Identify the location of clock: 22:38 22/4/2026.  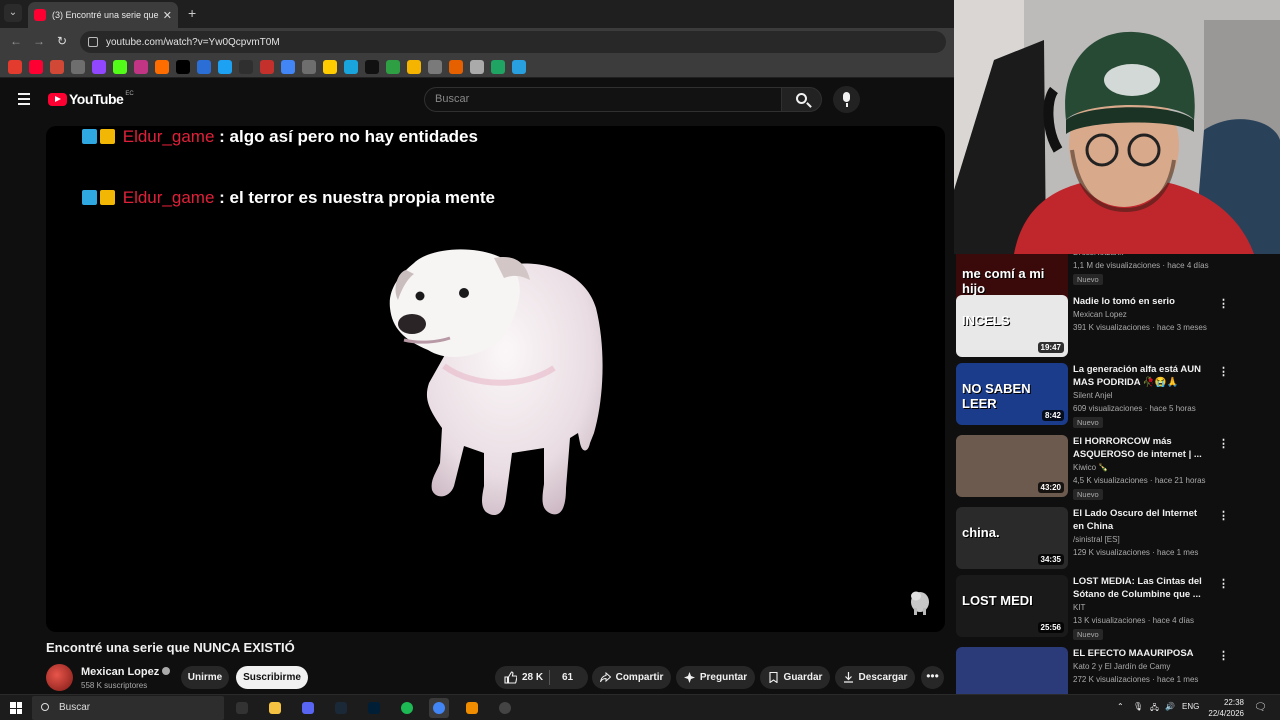
(1221, 708).